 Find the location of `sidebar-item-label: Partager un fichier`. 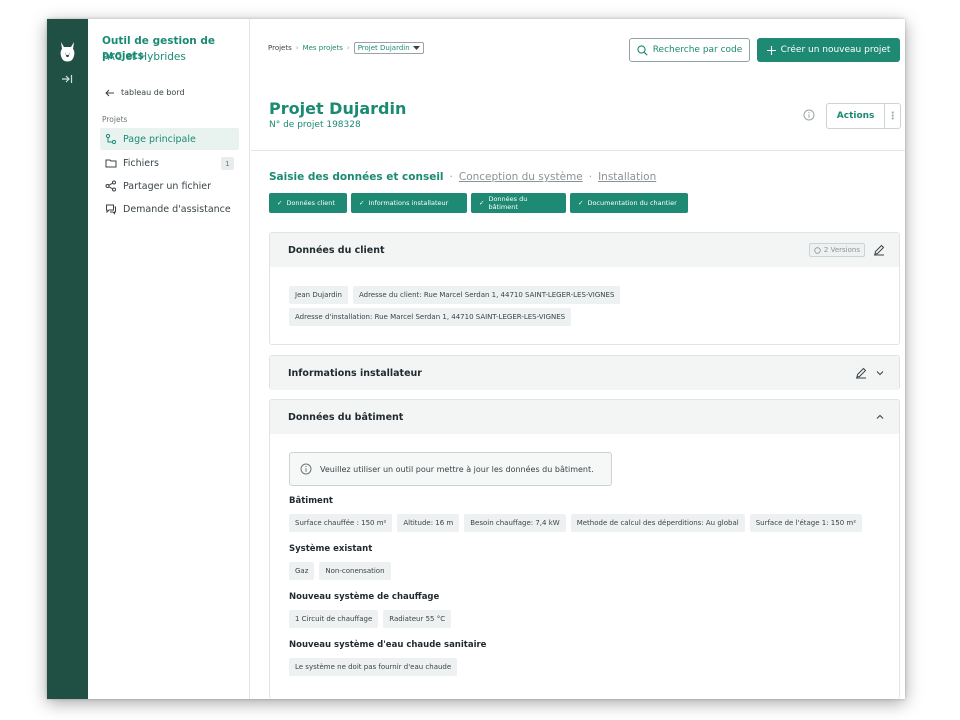

sidebar-item-label: Partager un fichier is located at coordinates (167, 186).